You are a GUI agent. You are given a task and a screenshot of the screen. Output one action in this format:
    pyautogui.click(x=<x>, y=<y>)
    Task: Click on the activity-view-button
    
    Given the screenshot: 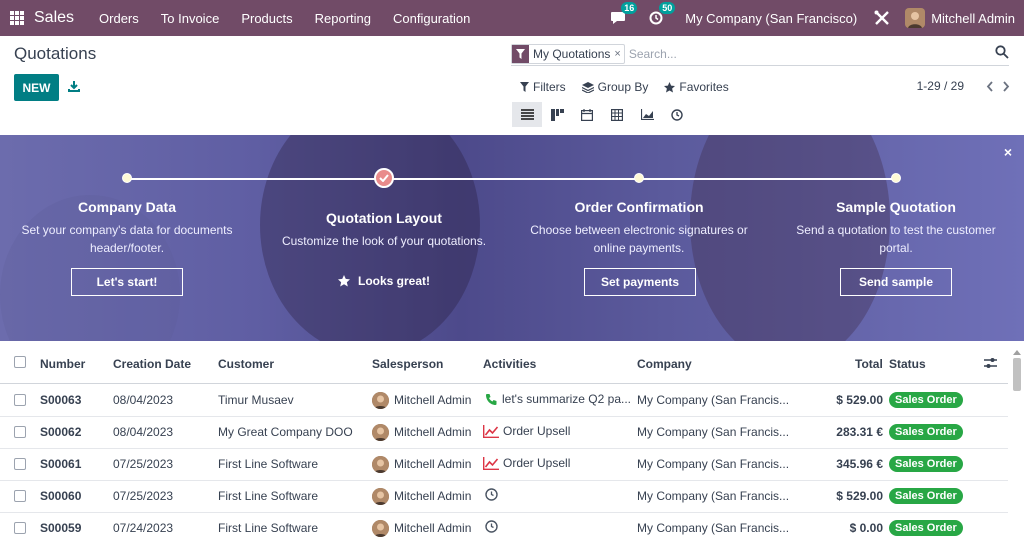 What is the action you would take?
    pyautogui.click(x=677, y=114)
    